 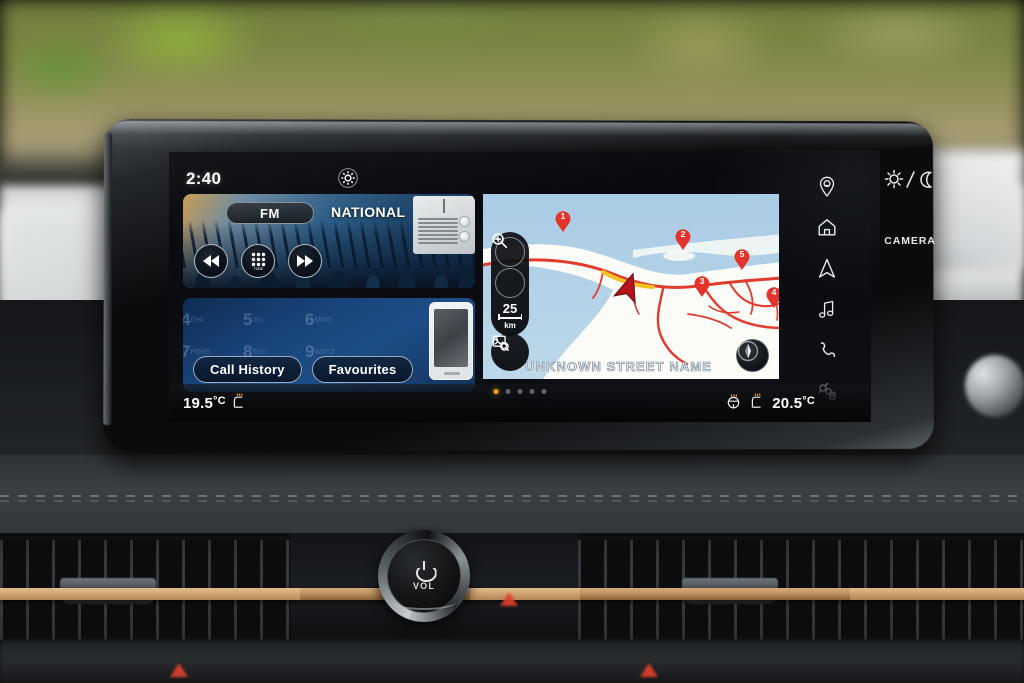 I want to click on hazard-indicator-center, so click(x=509, y=599).